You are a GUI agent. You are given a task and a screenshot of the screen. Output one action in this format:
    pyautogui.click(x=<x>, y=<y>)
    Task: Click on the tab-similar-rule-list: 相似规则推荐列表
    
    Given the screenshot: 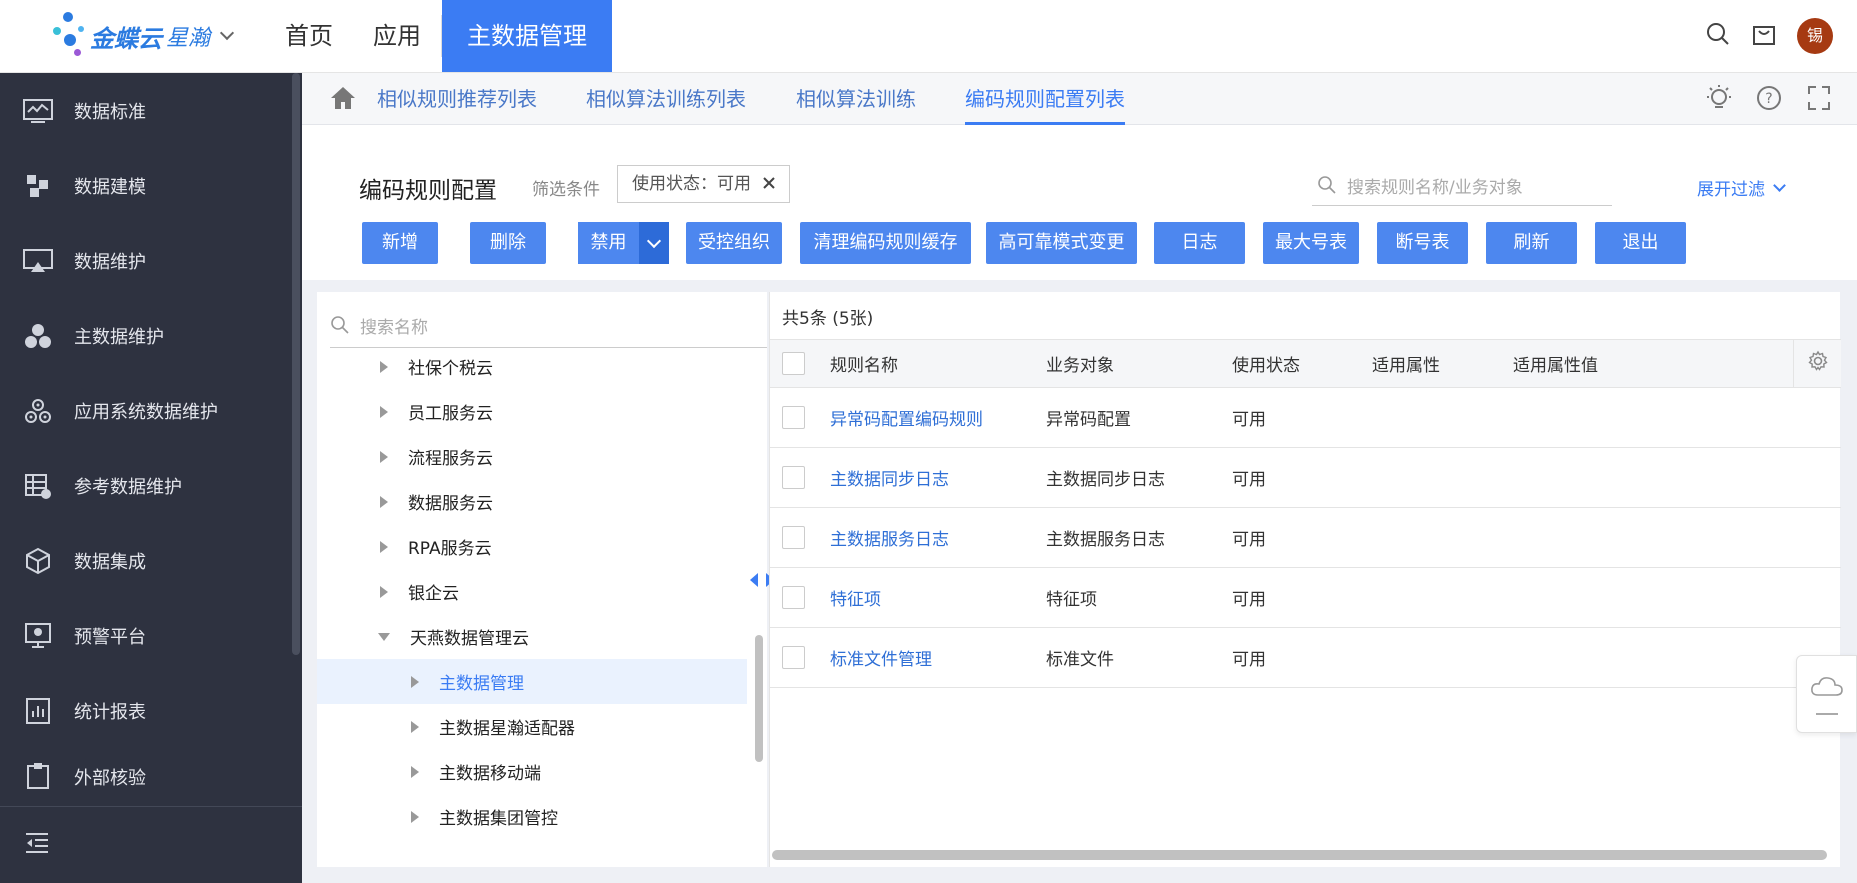 What is the action you would take?
    pyautogui.click(x=457, y=99)
    